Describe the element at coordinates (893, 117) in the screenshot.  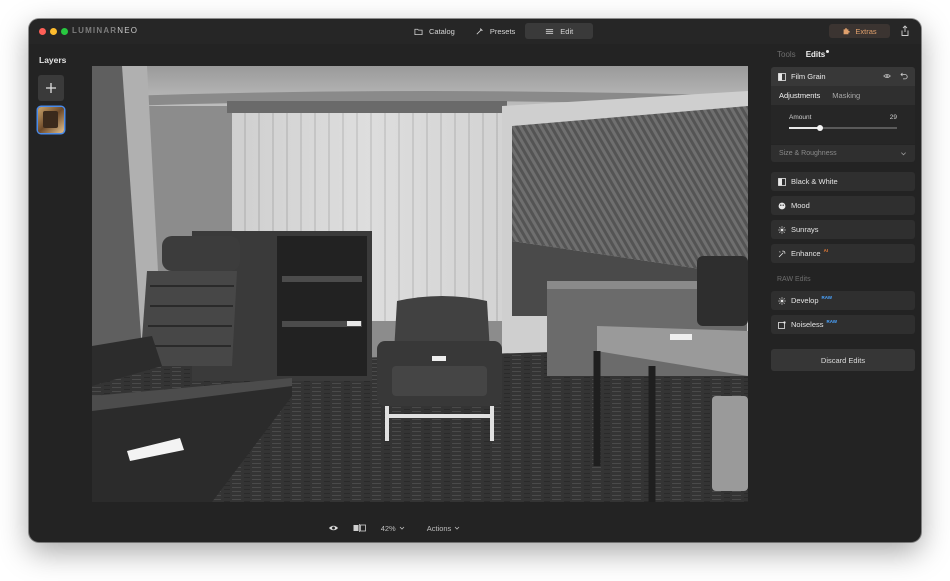
I see `amount-value: 29` at that location.